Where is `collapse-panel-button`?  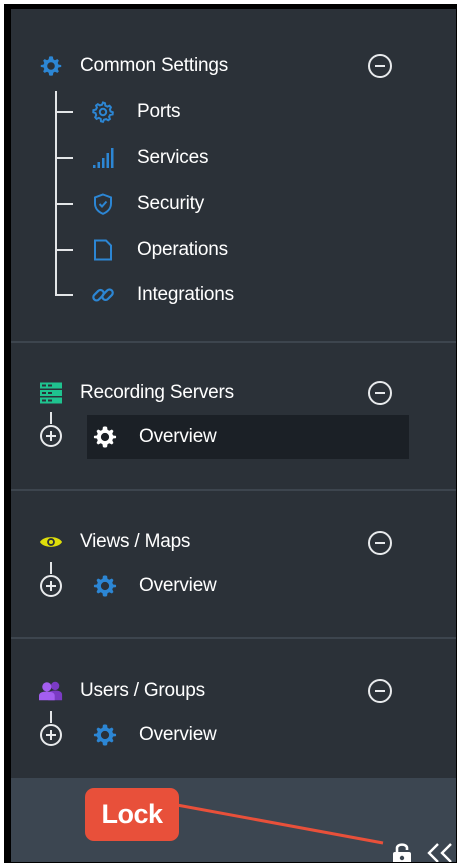
collapse-panel-button is located at coordinates (440, 851).